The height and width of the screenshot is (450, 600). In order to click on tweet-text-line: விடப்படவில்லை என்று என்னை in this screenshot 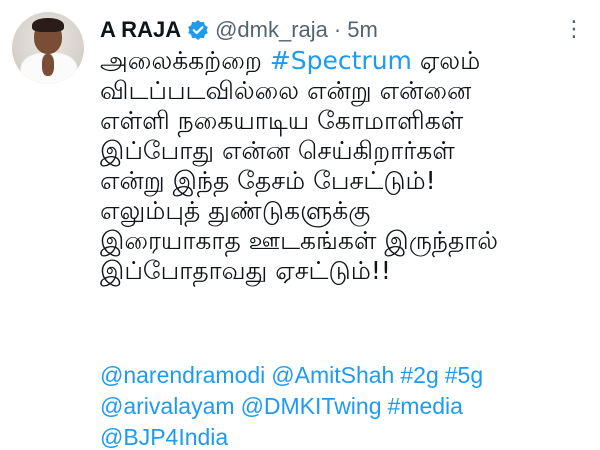, I will do `click(345, 91)`.